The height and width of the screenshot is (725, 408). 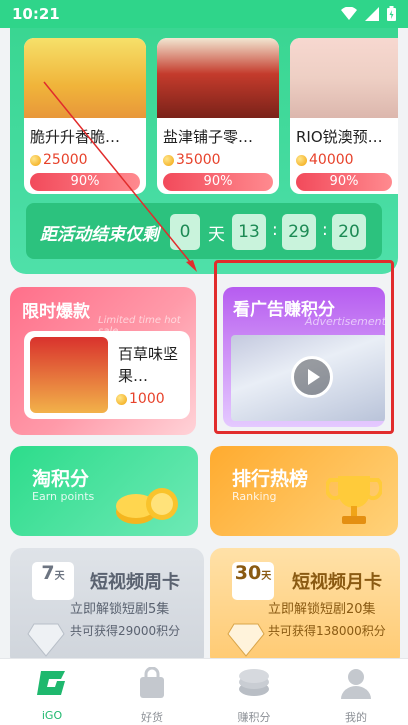 What do you see at coordinates (218, 160) in the screenshot?
I see `product-price: 35000` at bounding box center [218, 160].